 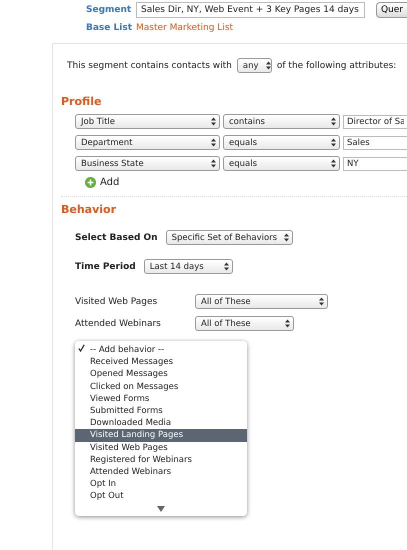 I want to click on criteria-text: This segment contains contacts with, so click(x=149, y=65).